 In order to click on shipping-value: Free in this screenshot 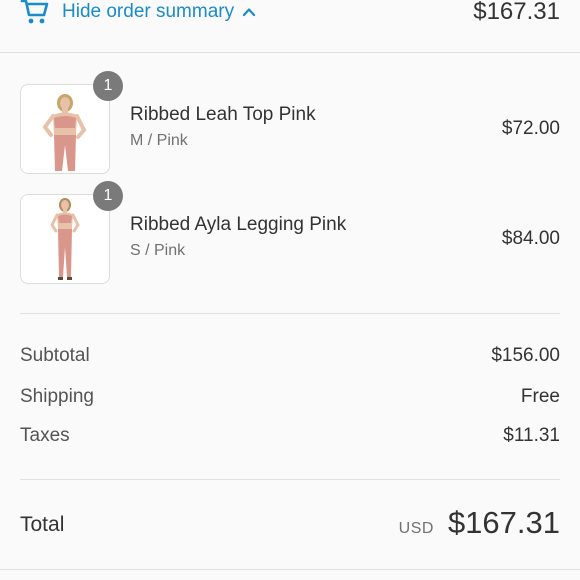, I will do `click(540, 396)`.